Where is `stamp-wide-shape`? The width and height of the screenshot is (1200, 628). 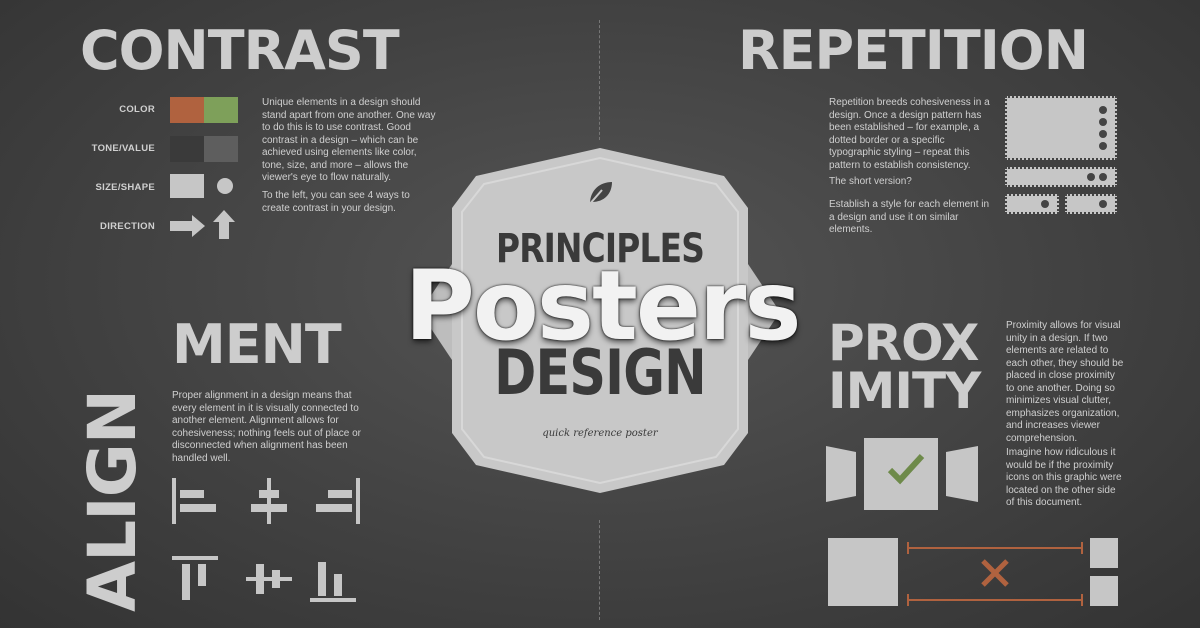 stamp-wide-shape is located at coordinates (1061, 177).